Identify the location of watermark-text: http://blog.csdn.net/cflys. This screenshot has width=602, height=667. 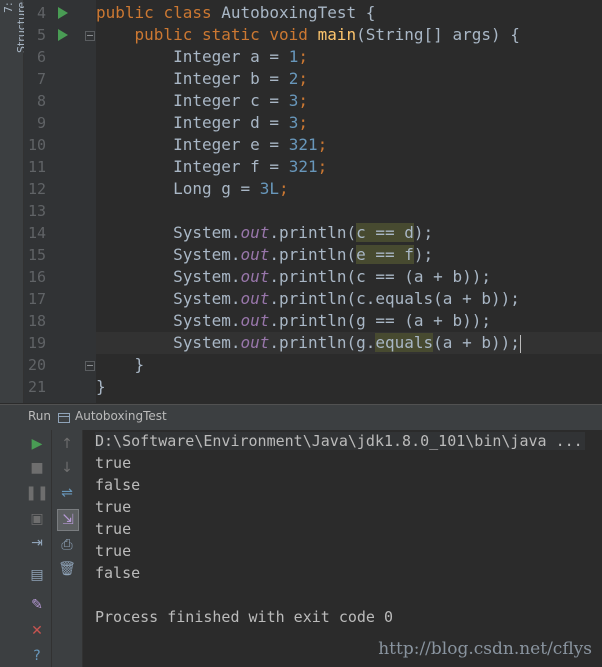
(485, 649).